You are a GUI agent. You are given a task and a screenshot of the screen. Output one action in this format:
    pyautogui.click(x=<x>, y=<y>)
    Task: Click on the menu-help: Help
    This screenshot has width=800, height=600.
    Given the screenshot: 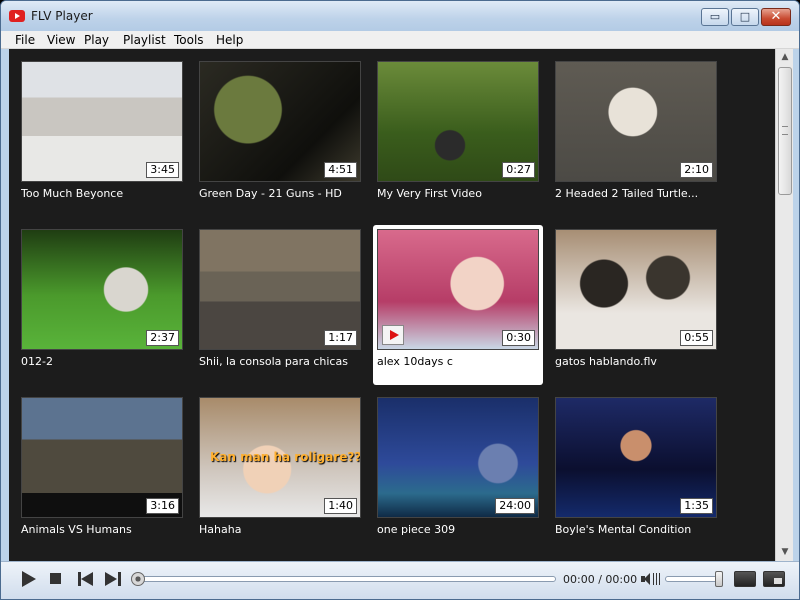 What is the action you would take?
    pyautogui.click(x=229, y=40)
    